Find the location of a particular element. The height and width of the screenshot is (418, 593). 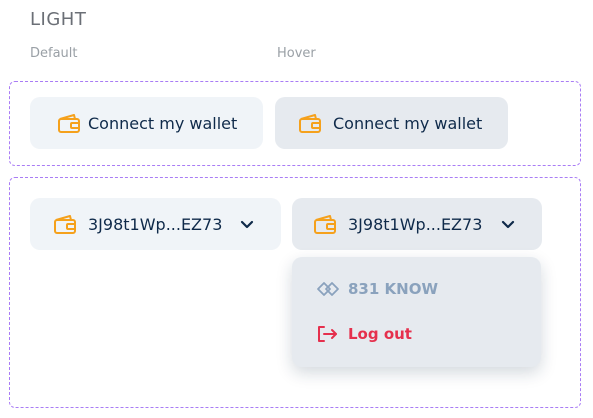

logout-menu-item: Log out is located at coordinates (364, 334).